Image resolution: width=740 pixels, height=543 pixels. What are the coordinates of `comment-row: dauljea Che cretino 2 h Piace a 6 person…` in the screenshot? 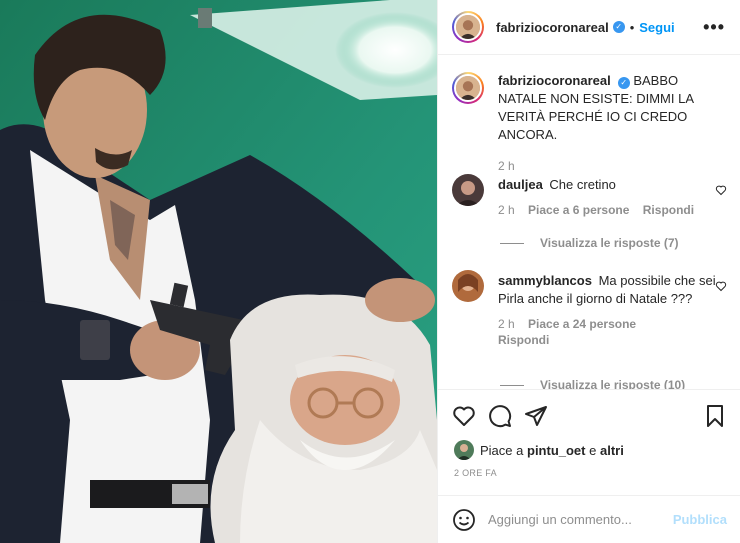 It's located at (589, 196).